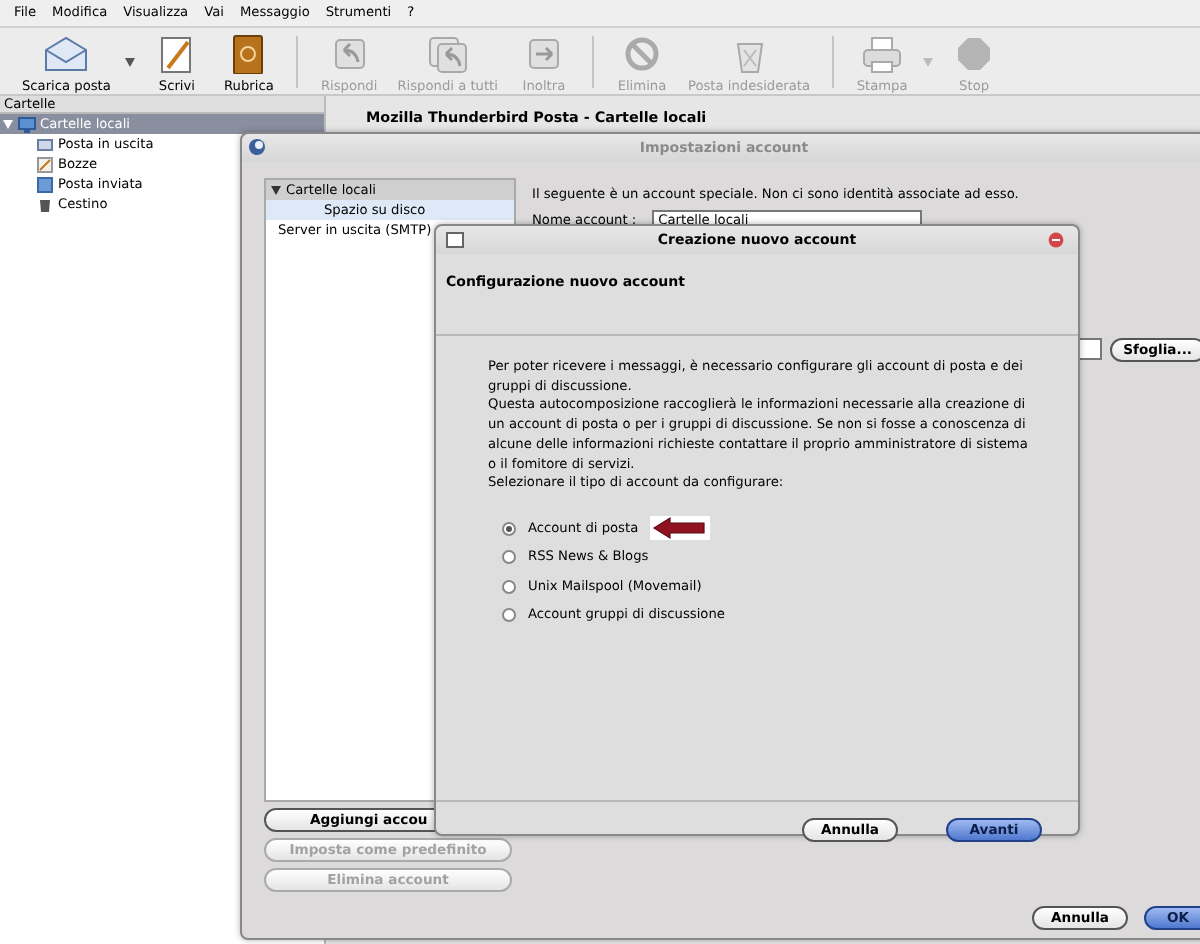 The image size is (1200, 944). I want to click on dropdown-caret-icon, so click(130, 61).